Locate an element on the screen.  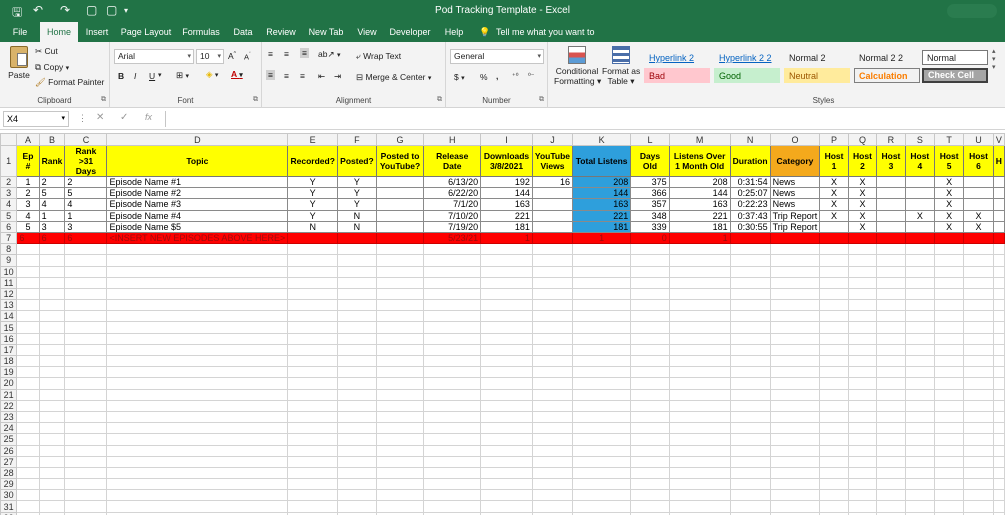
cell: X is located at coordinates (949, 226).